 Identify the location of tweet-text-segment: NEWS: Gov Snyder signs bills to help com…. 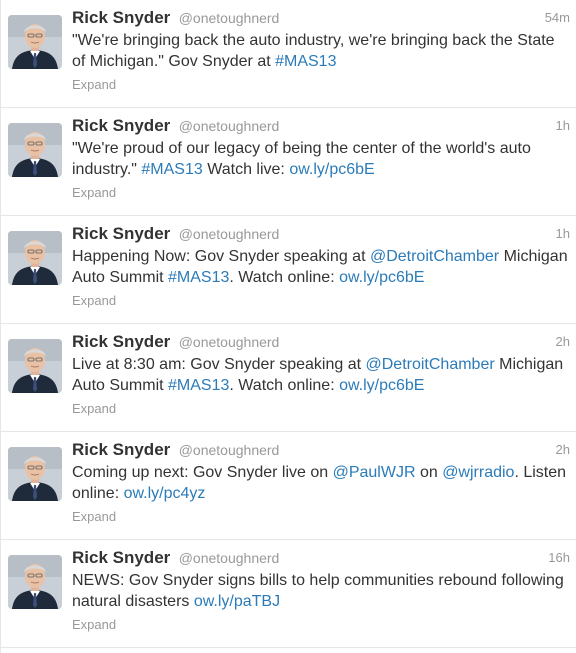
(318, 591).